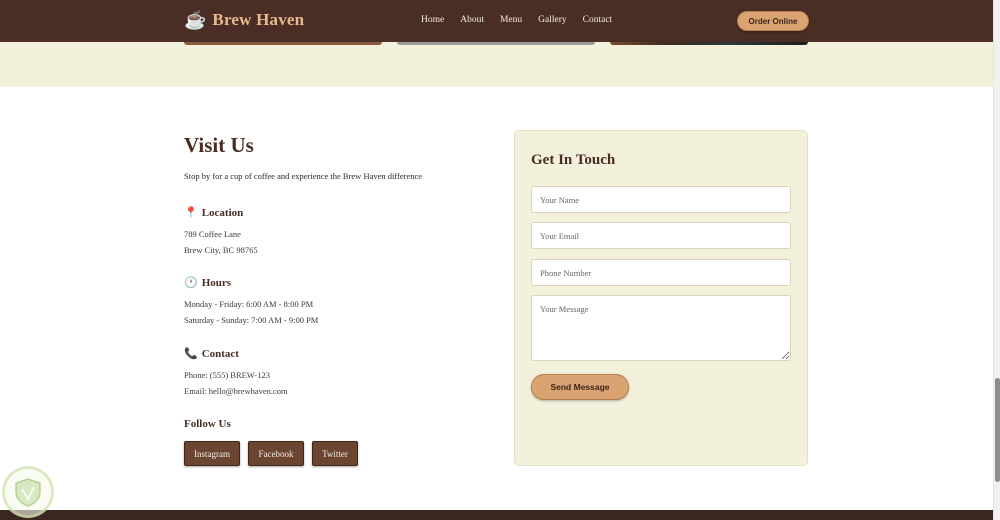 The height and width of the screenshot is (520, 1000). What do you see at coordinates (661, 328) in the screenshot?
I see `message-textarea` at bounding box center [661, 328].